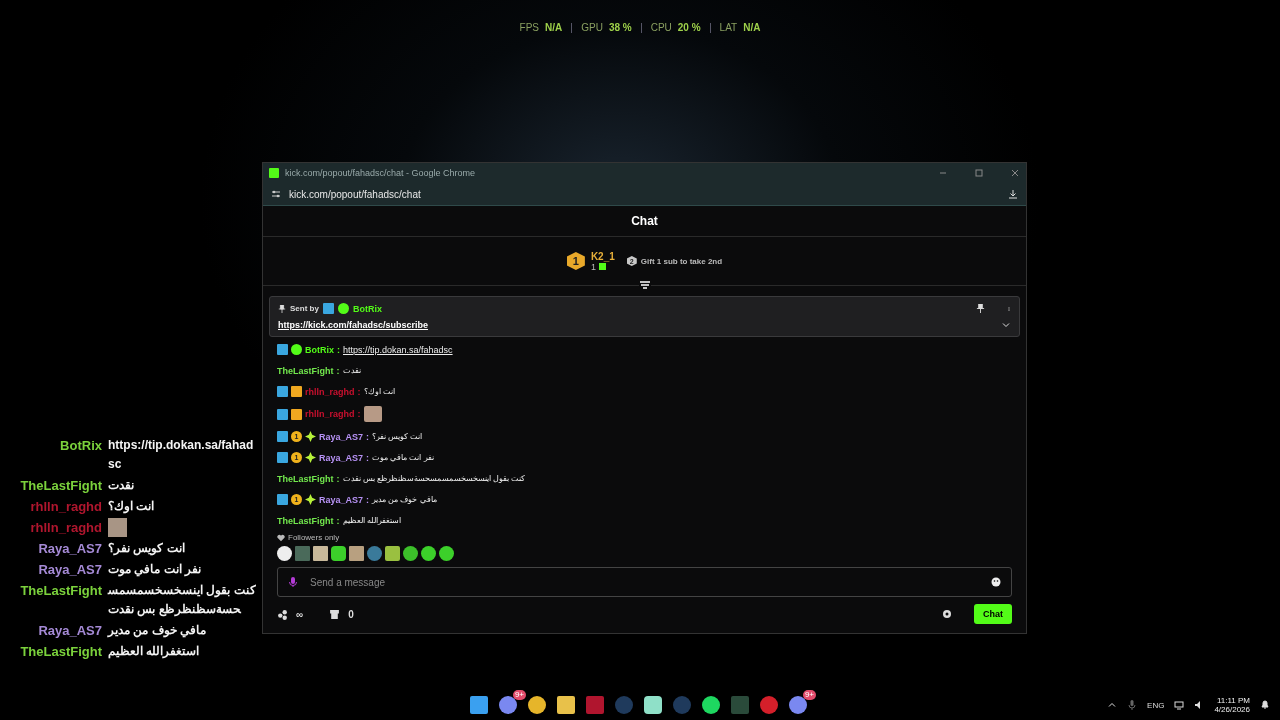  I want to click on message-input: Send a message, so click(644, 582).